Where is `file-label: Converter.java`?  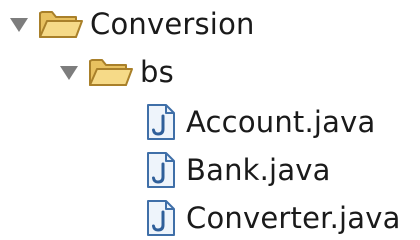 file-label: Converter.java is located at coordinates (293, 218).